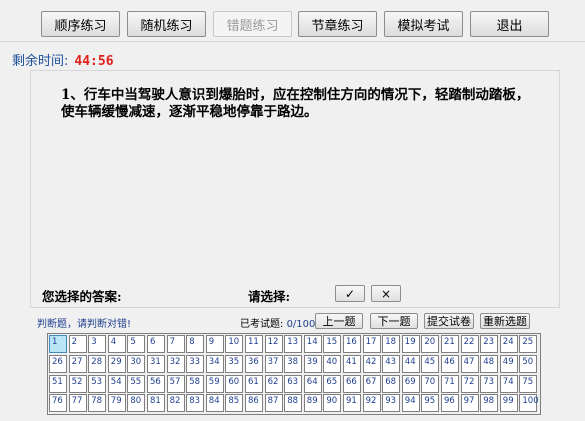 Image resolution: width=585 pixels, height=421 pixels. I want to click on question-number-39: 39, so click(312, 363).